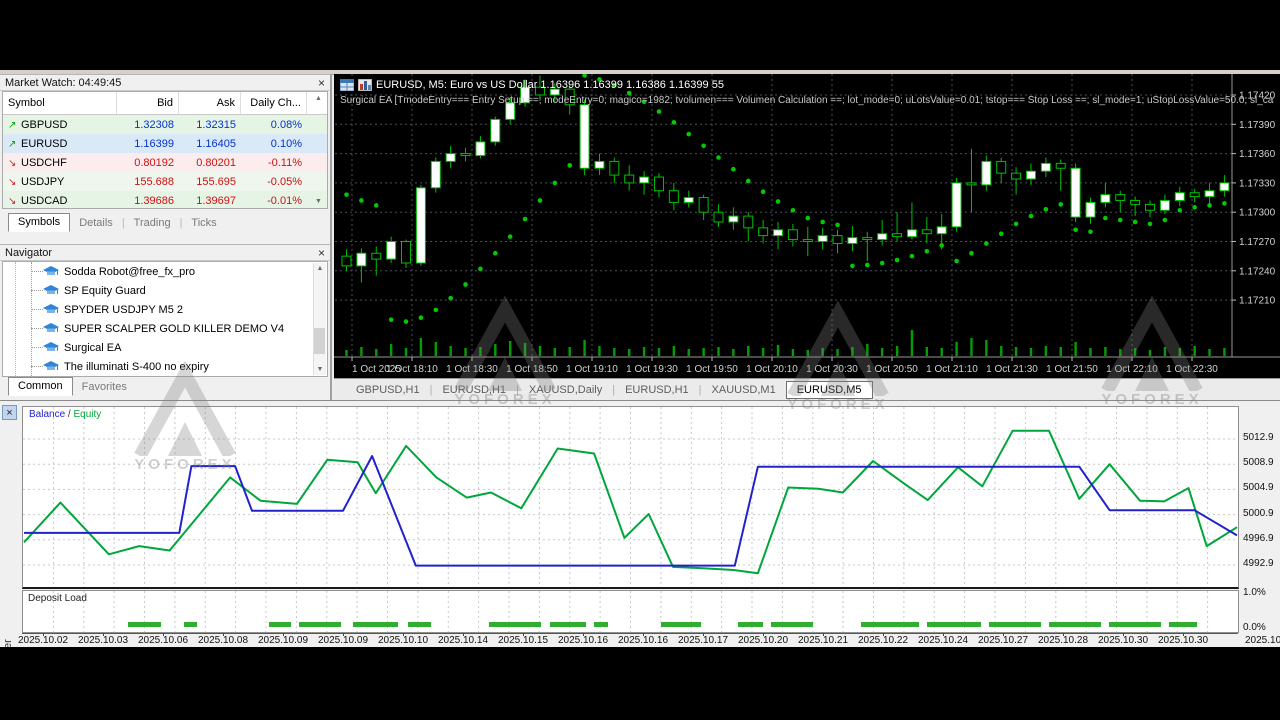 The height and width of the screenshot is (720, 1280). Describe the element at coordinates (154, 124) in the screenshot. I see `bid-cell: 1.32308` at that location.